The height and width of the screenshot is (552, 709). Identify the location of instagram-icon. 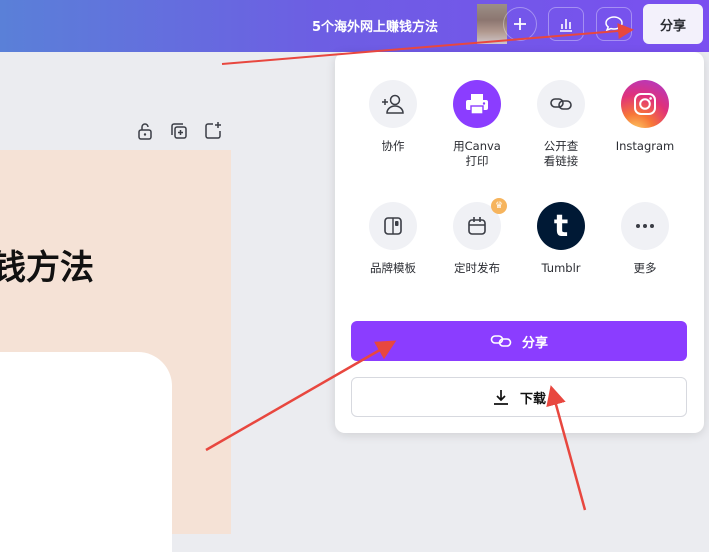
(645, 104).